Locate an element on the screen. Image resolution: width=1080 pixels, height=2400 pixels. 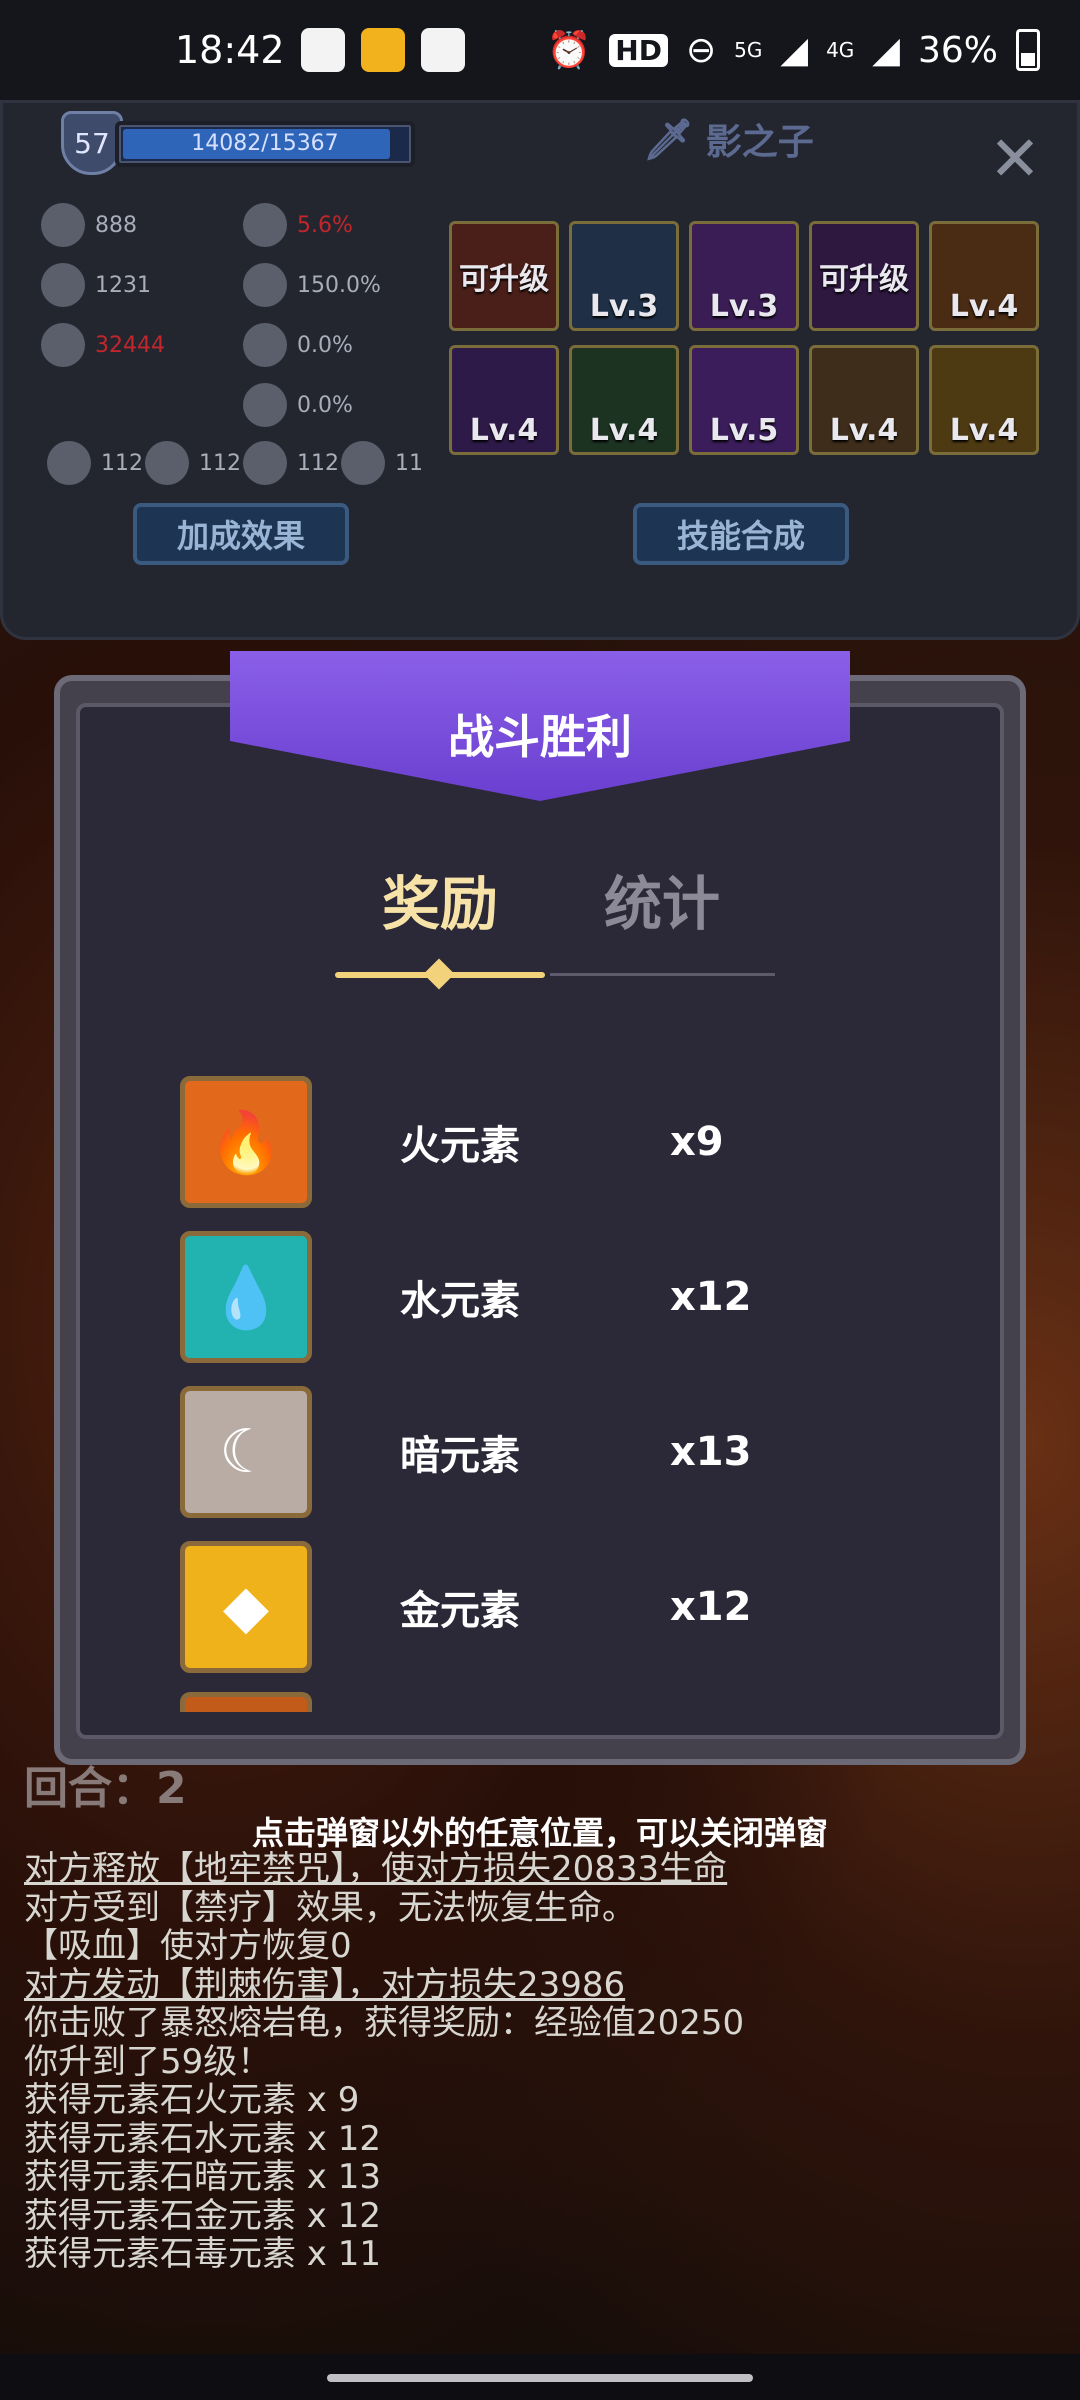
log-line: 获得元素石水元素 x 12 is located at coordinates (202, 2138).